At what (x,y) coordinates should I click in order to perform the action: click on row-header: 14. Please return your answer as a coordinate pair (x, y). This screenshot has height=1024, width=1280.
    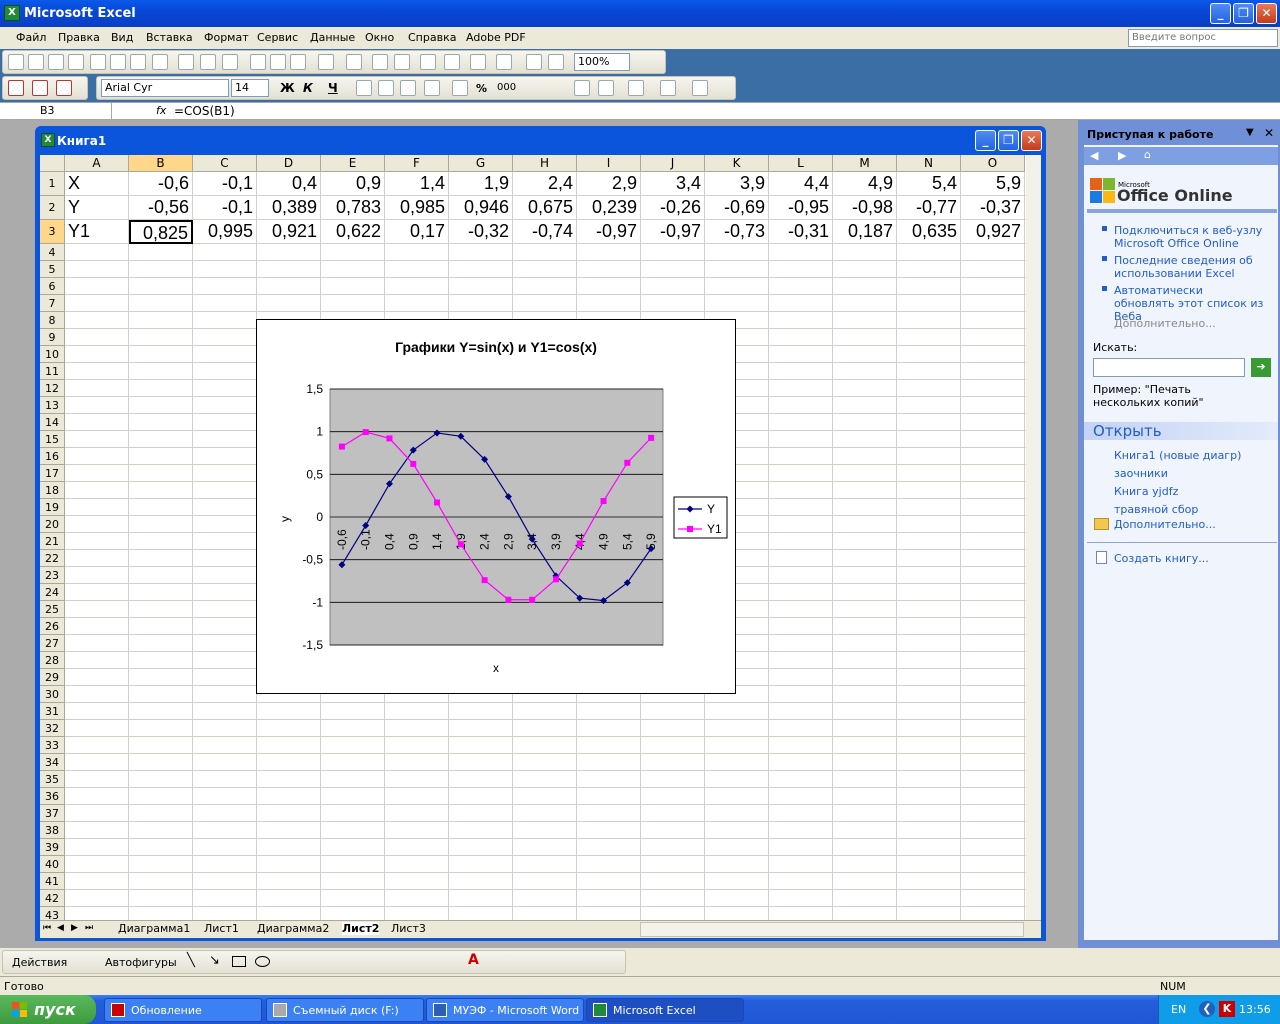
    Looking at the image, I should click on (52, 422).